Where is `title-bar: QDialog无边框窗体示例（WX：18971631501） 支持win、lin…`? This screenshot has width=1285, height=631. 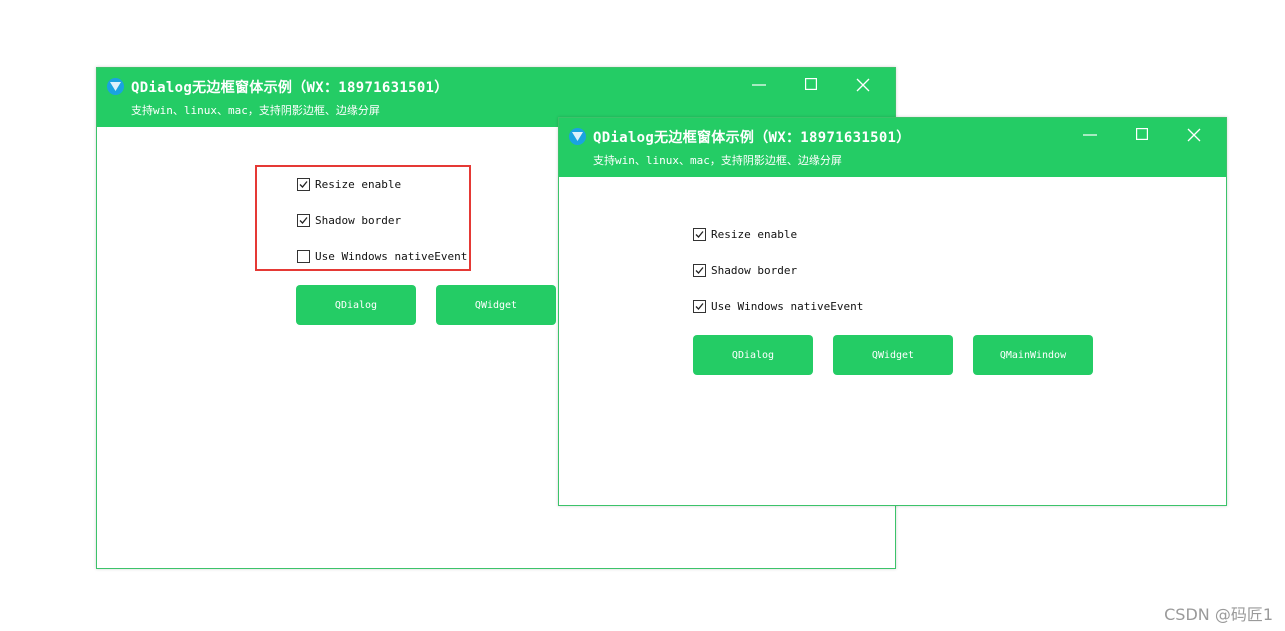 title-bar: QDialog无边框窗体示例（WX：18971631501） 支持win、lin… is located at coordinates (892, 147).